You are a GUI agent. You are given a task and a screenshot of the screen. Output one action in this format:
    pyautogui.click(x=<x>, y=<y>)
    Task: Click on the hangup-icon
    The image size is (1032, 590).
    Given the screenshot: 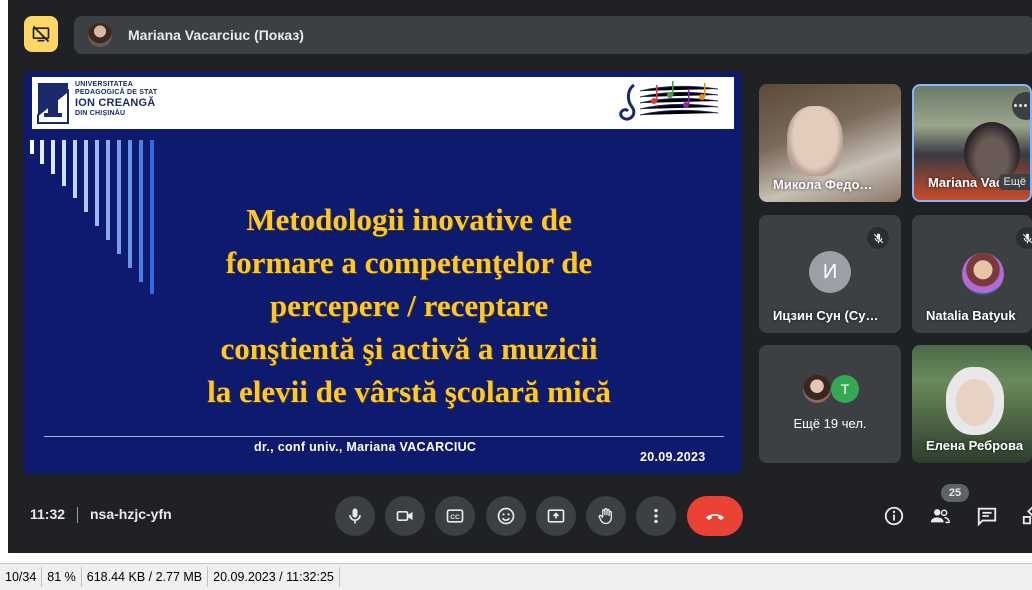 What is the action you would take?
    pyautogui.click(x=715, y=517)
    